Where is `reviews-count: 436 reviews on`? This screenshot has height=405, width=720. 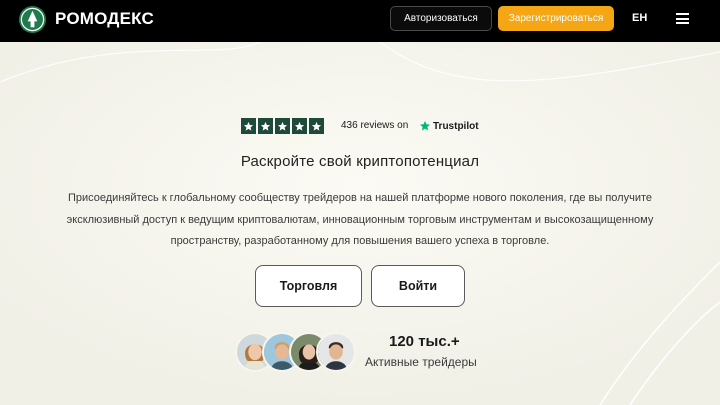
reviews-count: 436 reviews on is located at coordinates (375, 125).